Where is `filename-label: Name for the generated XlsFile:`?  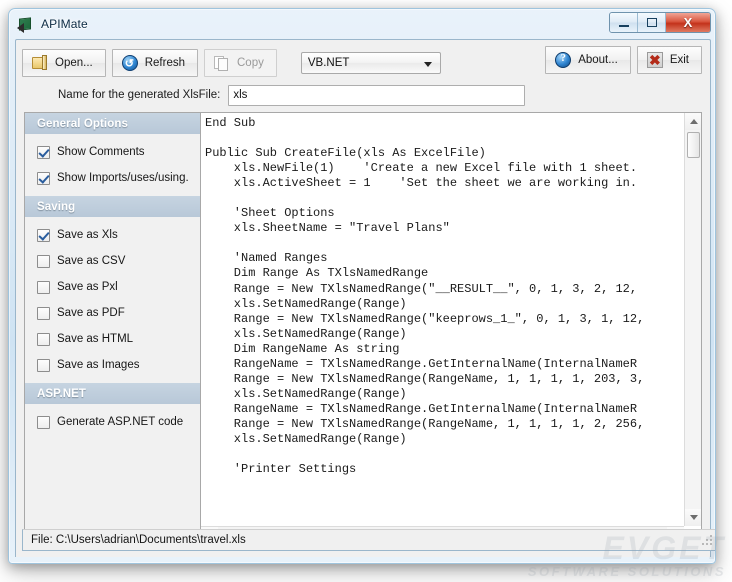 filename-label: Name for the generated XlsFile: is located at coordinates (139, 95).